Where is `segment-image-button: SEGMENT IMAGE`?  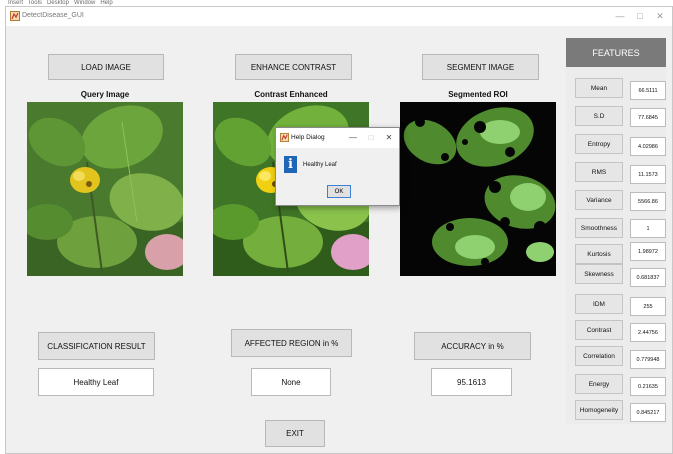 segment-image-button: SEGMENT IMAGE is located at coordinates (480, 67).